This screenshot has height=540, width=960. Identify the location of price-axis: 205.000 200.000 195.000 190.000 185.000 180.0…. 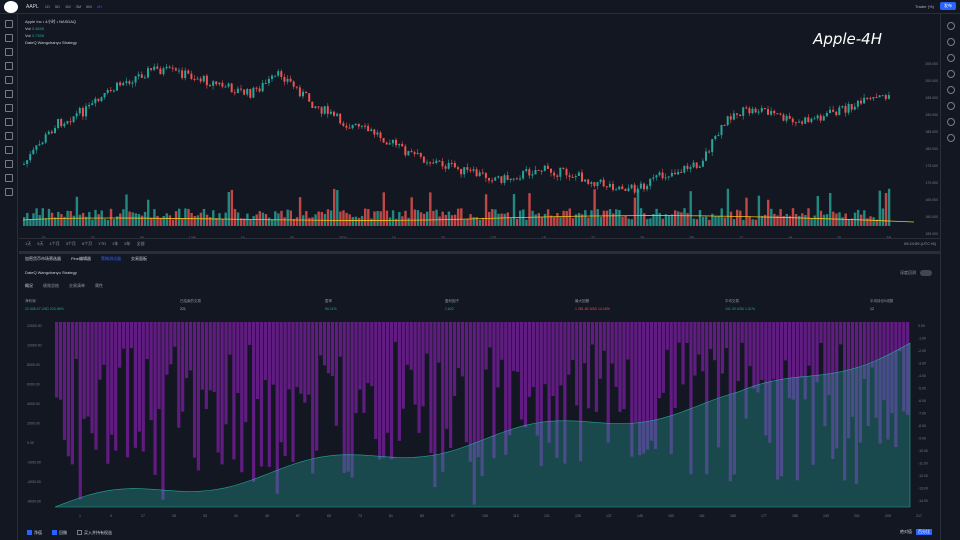
(927, 125).